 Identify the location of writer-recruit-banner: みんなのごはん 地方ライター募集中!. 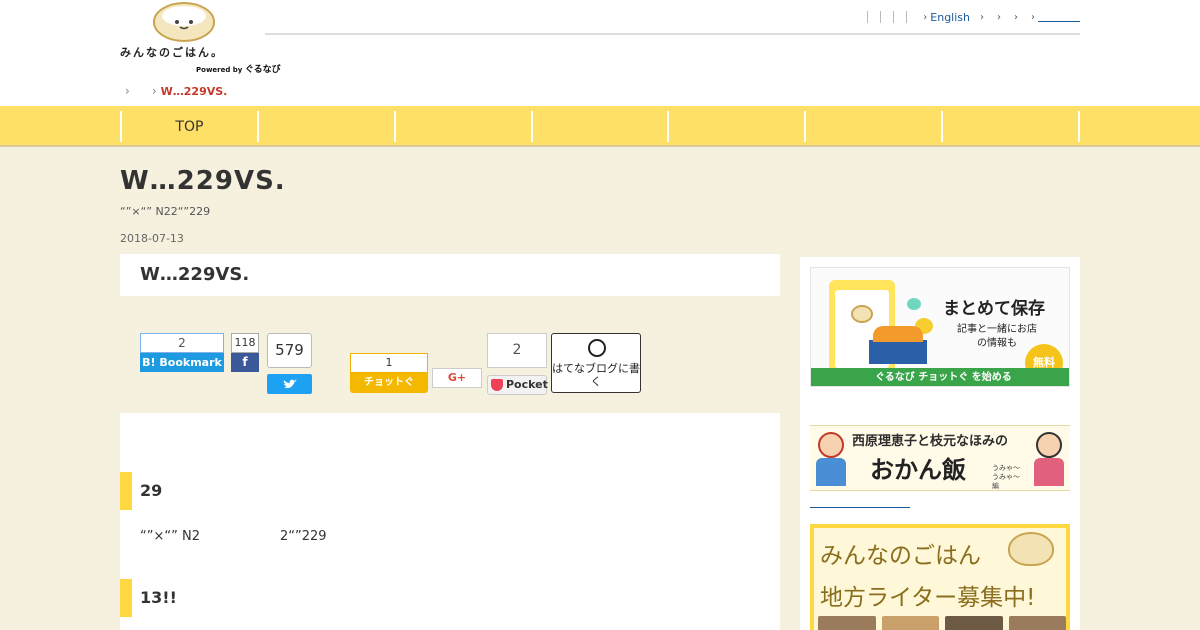
(940, 577).